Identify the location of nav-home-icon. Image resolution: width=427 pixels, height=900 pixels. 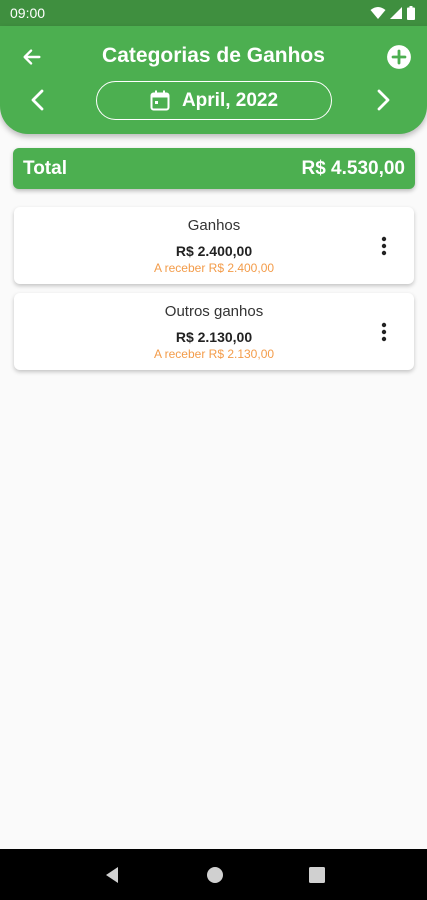
(215, 875).